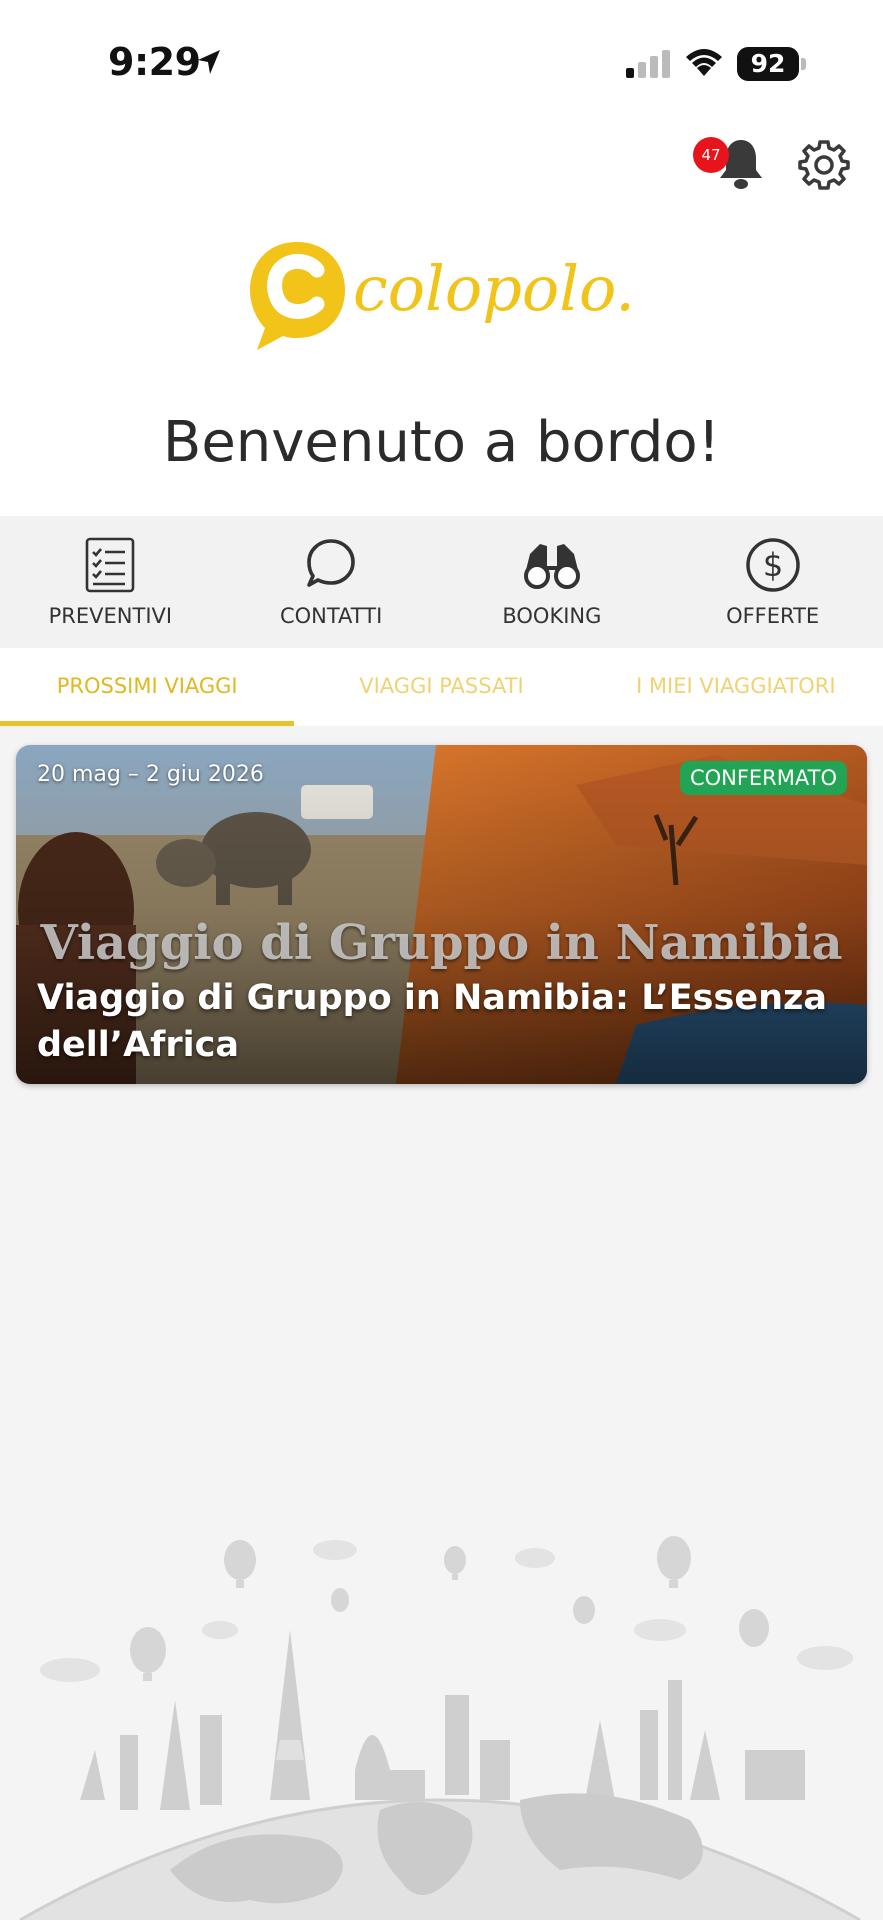 Image resolution: width=883 pixels, height=1920 pixels. What do you see at coordinates (209, 62) in the screenshot?
I see `location-arrow-icon` at bounding box center [209, 62].